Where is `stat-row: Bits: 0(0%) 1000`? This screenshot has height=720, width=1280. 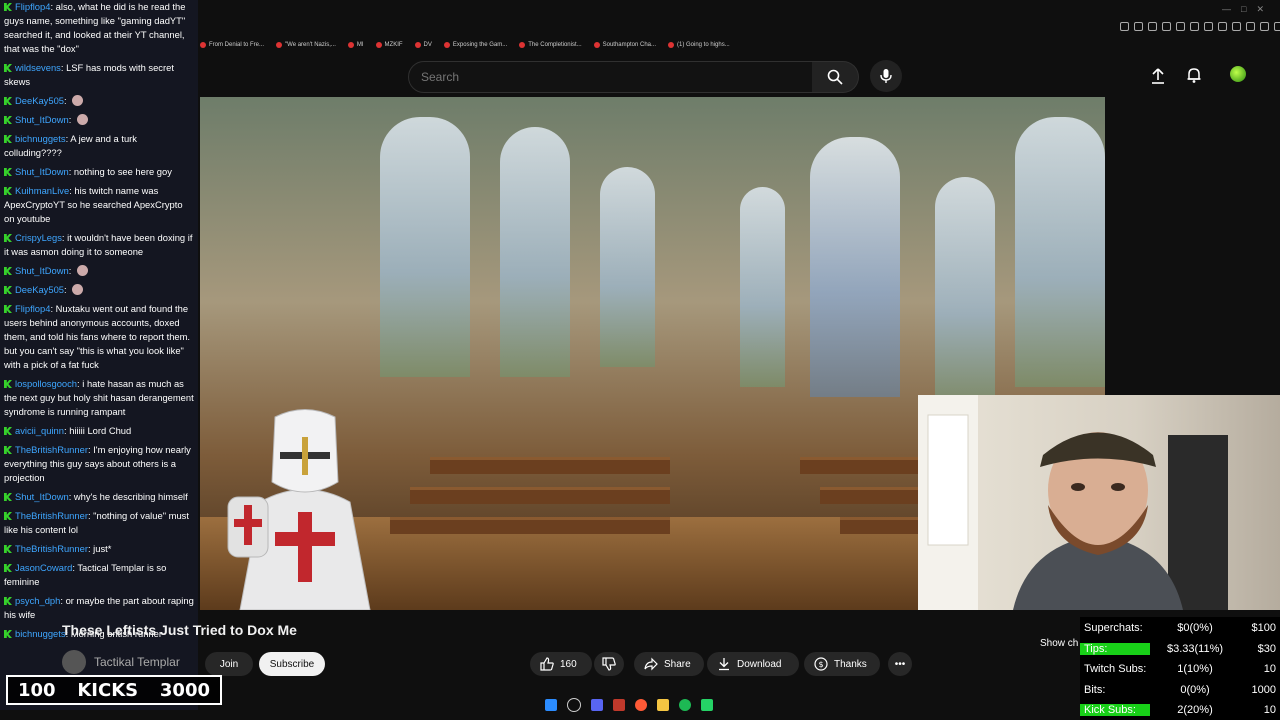 stat-row: Bits: 0(0%) 1000 is located at coordinates (1178, 690).